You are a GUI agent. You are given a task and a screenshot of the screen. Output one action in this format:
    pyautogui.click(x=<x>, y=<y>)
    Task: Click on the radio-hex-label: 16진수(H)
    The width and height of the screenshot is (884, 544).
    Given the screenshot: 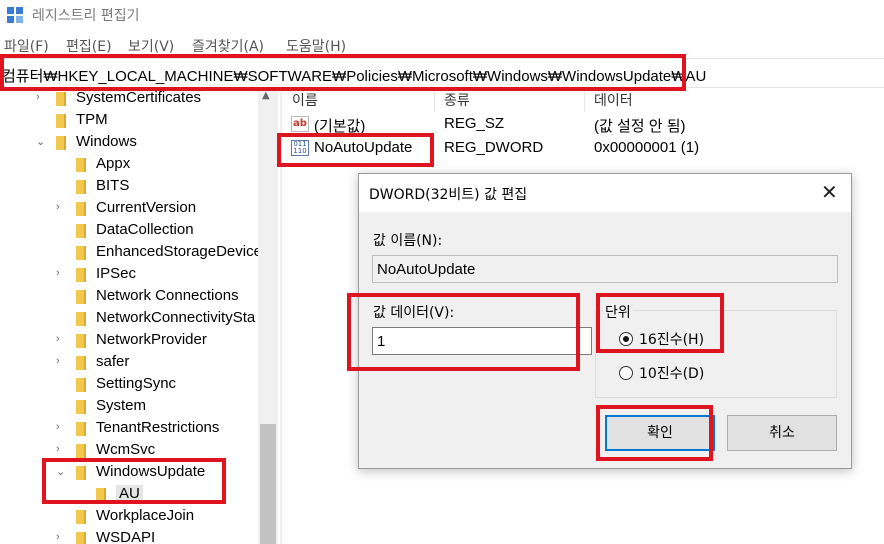 What is the action you would take?
    pyautogui.click(x=671, y=339)
    